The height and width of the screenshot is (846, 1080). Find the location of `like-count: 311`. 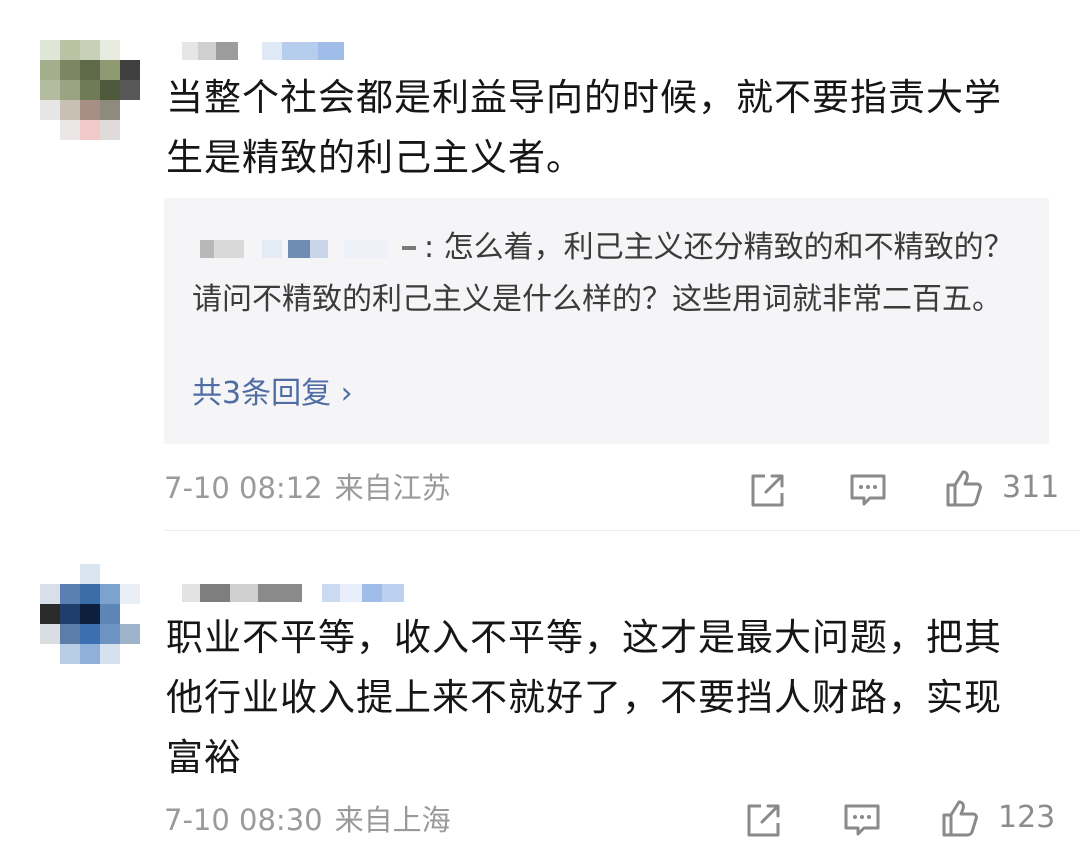

like-count: 311 is located at coordinates (1031, 487).